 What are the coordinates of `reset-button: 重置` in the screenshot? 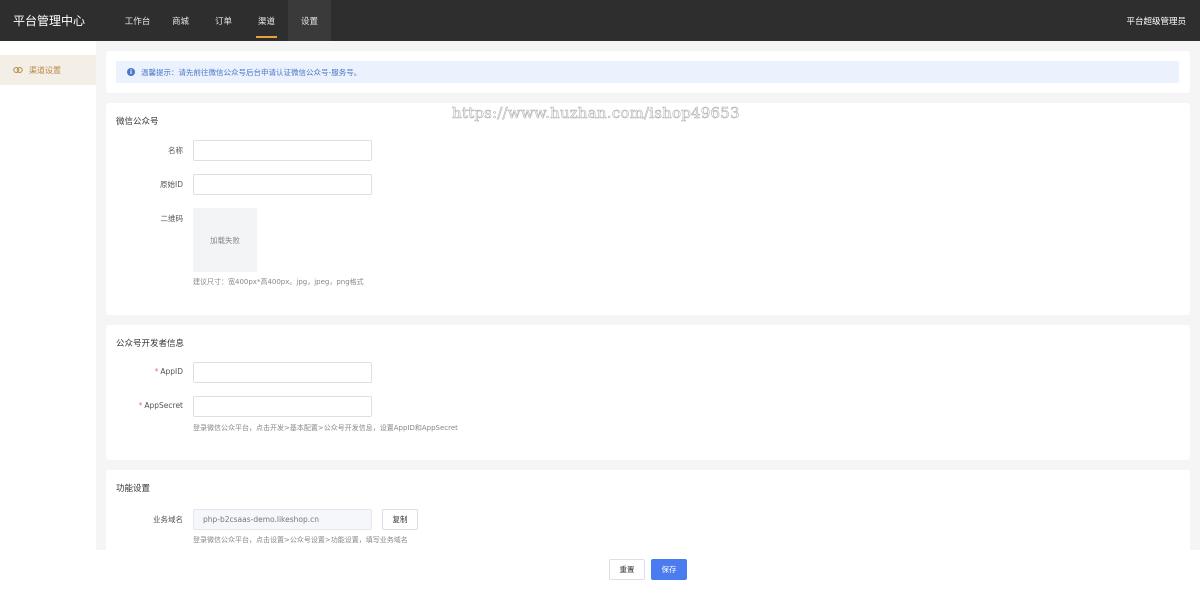 It's located at (627, 569).